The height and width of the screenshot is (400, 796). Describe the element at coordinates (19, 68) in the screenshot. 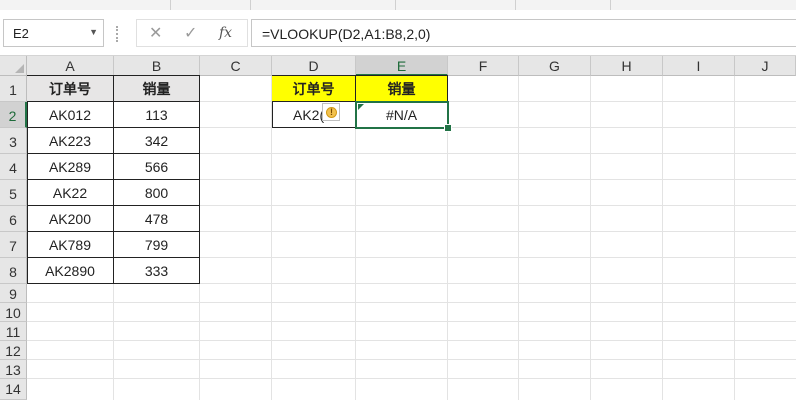

I see `select-all-icon` at that location.